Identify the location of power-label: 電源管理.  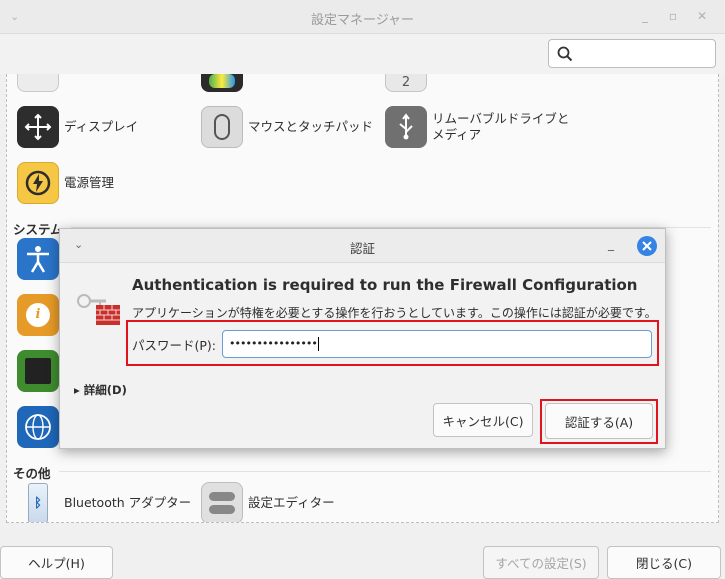
(89, 182).